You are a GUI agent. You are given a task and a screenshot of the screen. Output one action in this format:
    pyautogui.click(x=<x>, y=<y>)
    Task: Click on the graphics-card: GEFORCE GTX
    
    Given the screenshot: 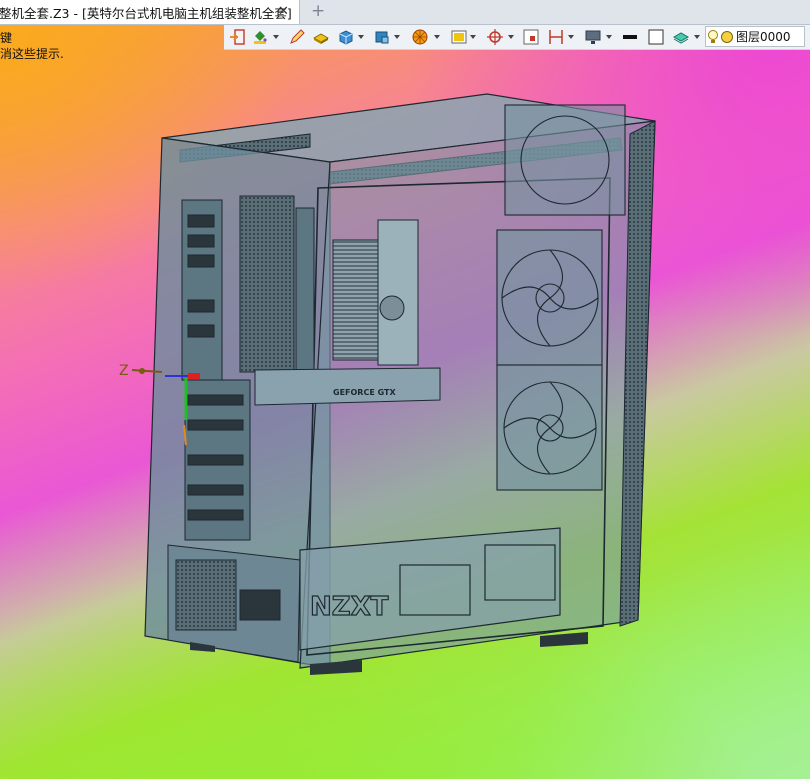 What is the action you would take?
    pyautogui.click(x=347, y=386)
    